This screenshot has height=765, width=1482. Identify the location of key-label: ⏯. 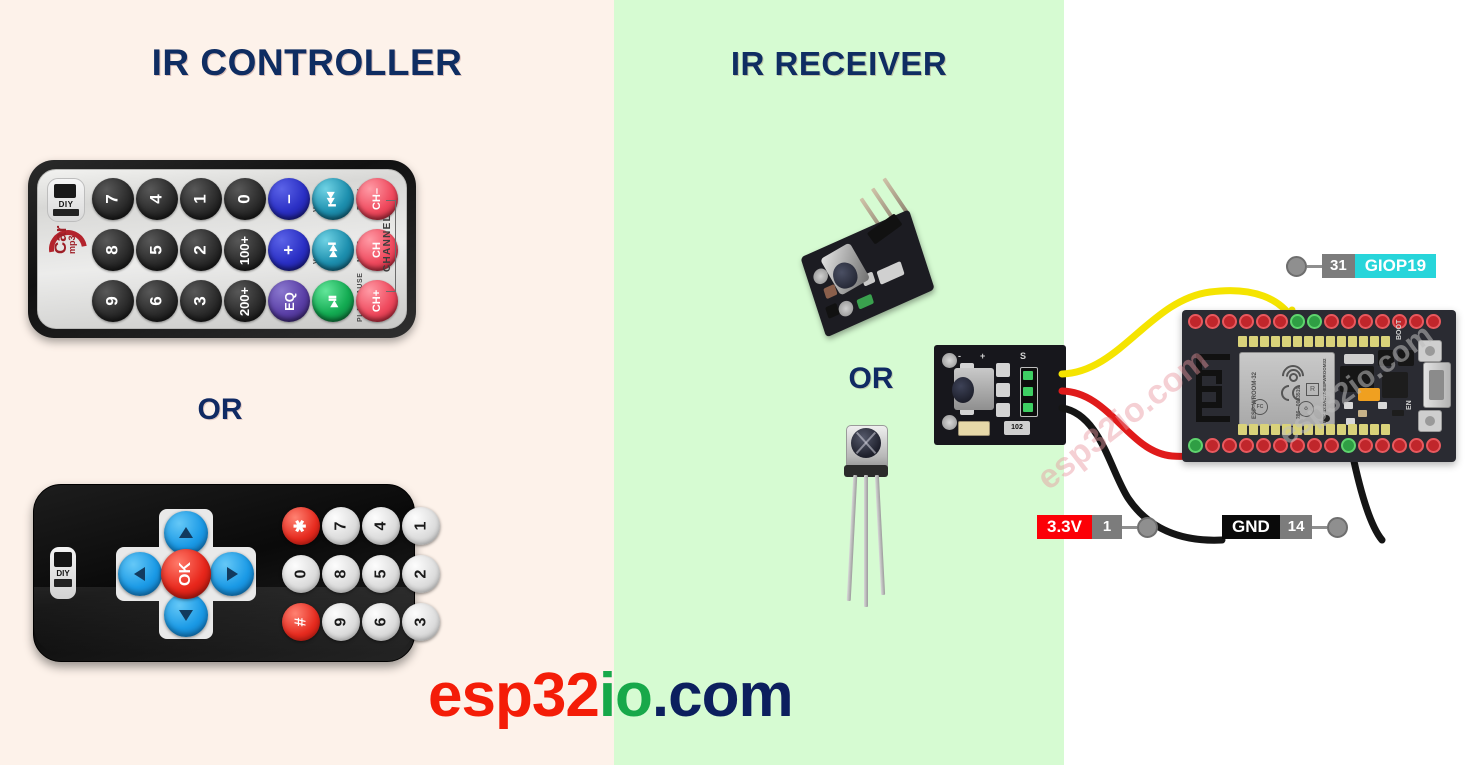
(332, 301).